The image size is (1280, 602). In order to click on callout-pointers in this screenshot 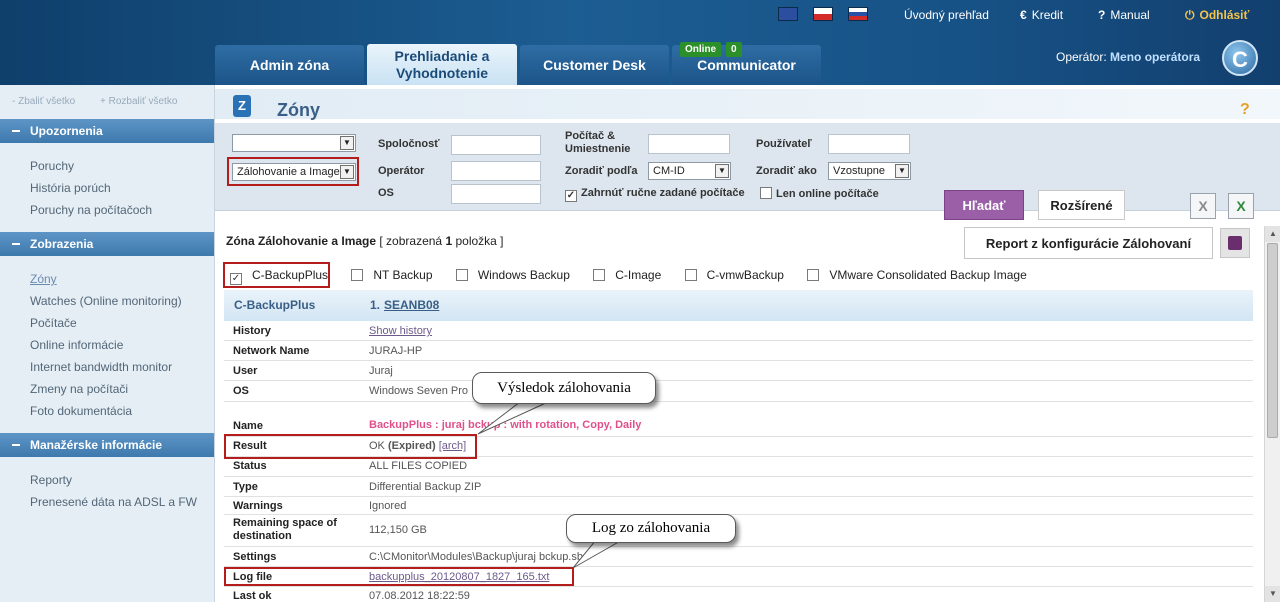, I will do `click(550, 485)`.